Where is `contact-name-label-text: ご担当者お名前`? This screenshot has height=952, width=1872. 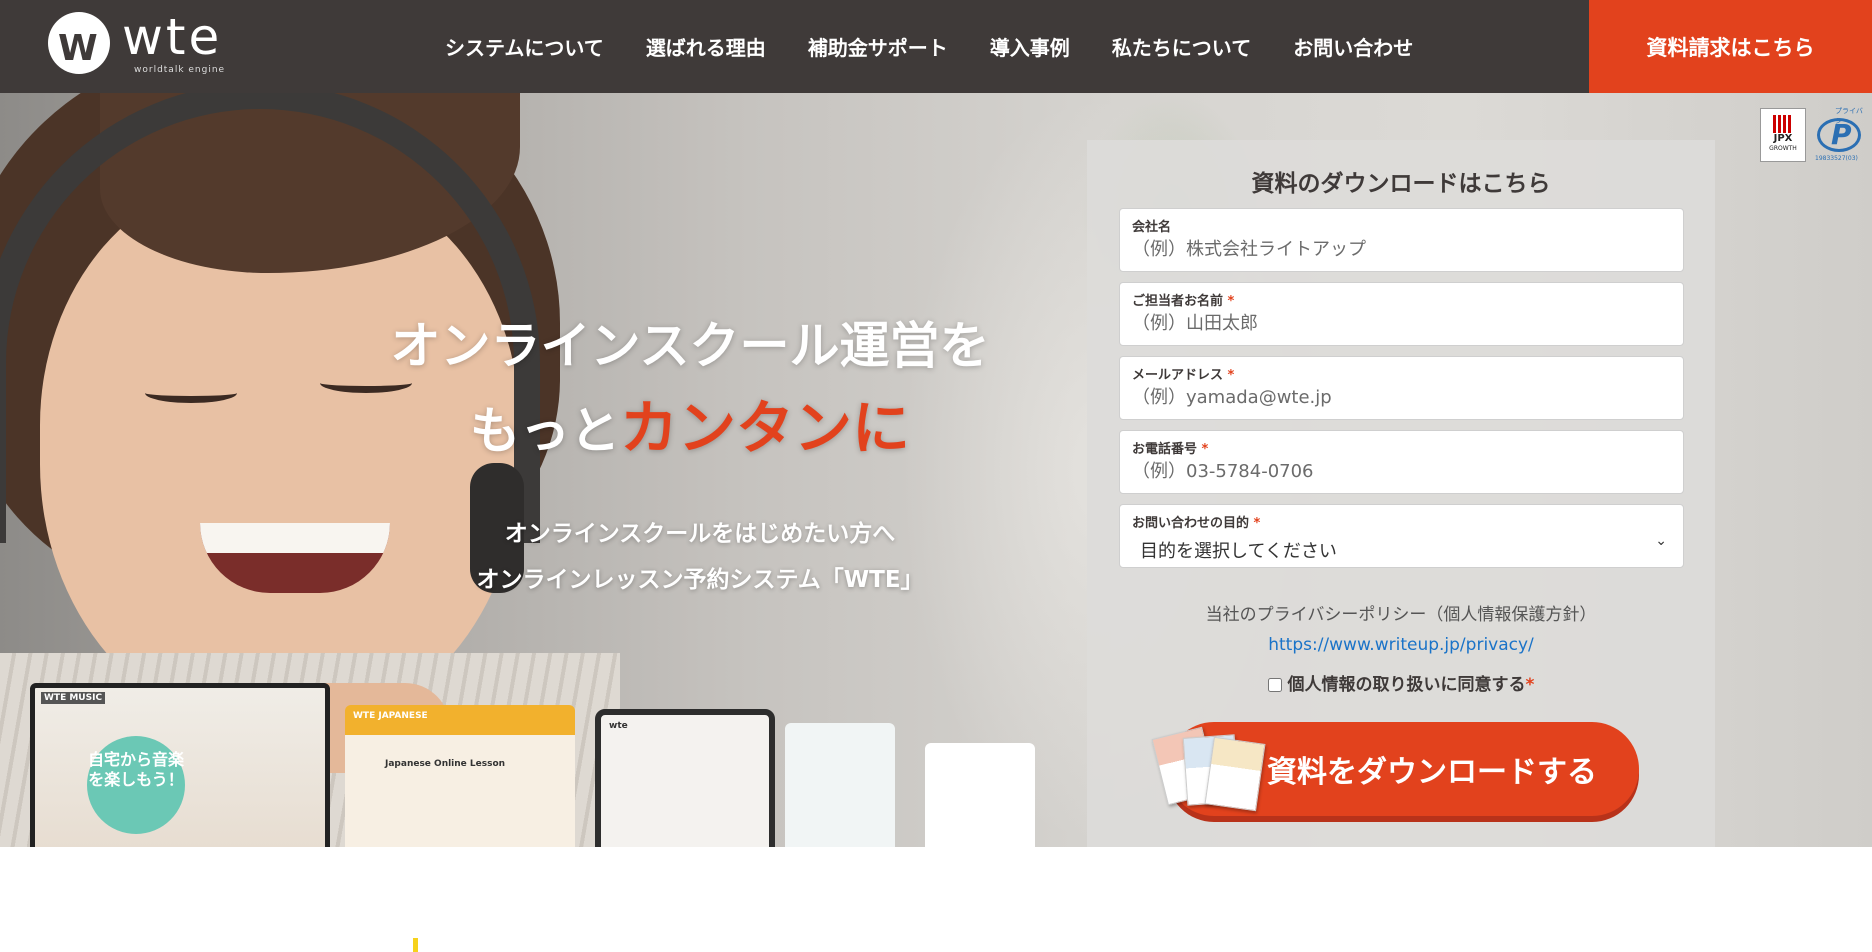
contact-name-label-text: ご担当者お名前 is located at coordinates (1178, 301).